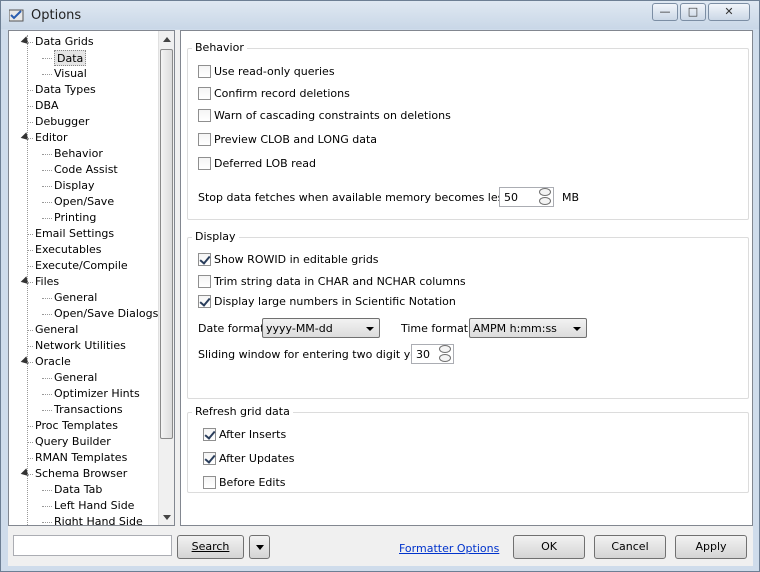 Image resolution: width=760 pixels, height=572 pixels. Describe the element at coordinates (436, 328) in the screenshot. I see `time-format-label: Time format:` at that location.